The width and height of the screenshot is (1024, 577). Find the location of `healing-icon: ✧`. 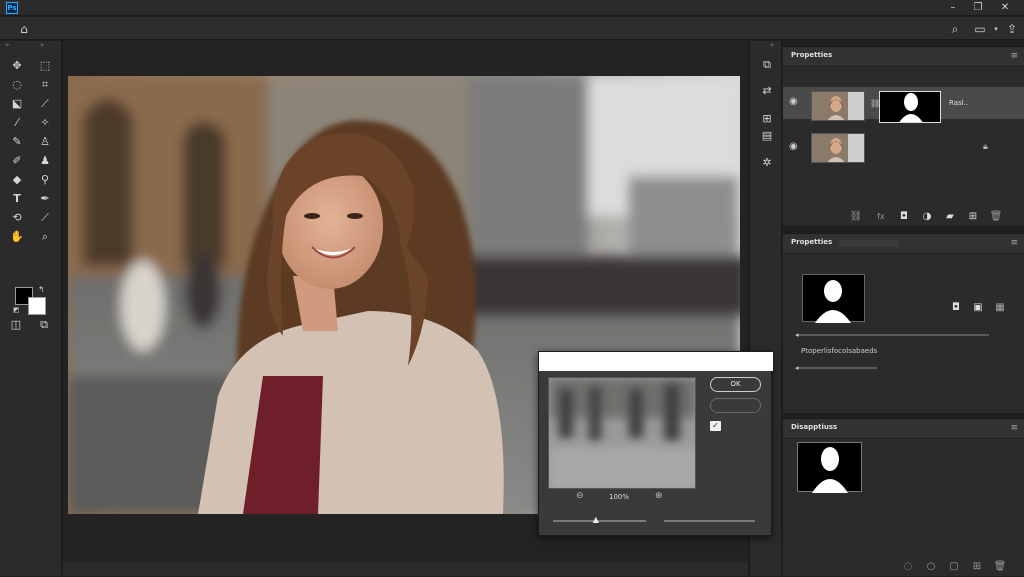

healing-icon: ✧ is located at coordinates (45, 123).